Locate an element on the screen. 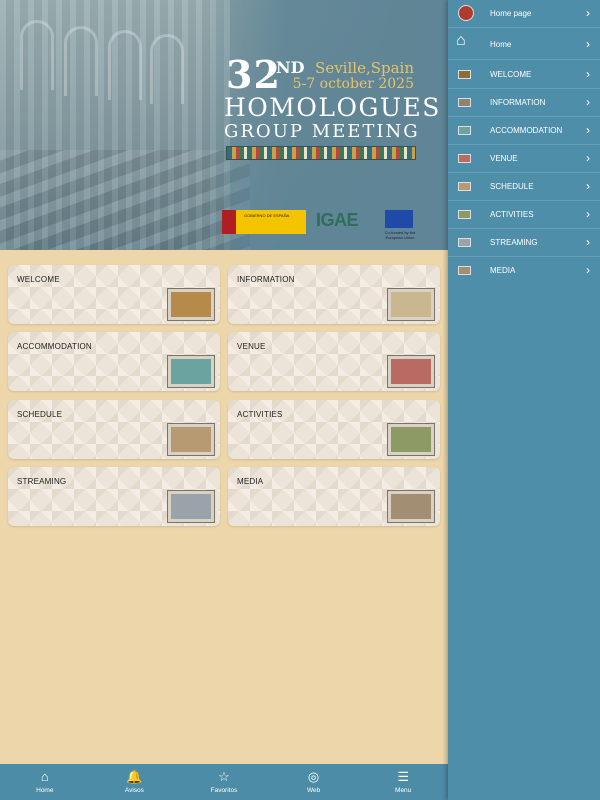  ministry-logo: GOBIERNO DE ESPAÑA is located at coordinates (264, 222).